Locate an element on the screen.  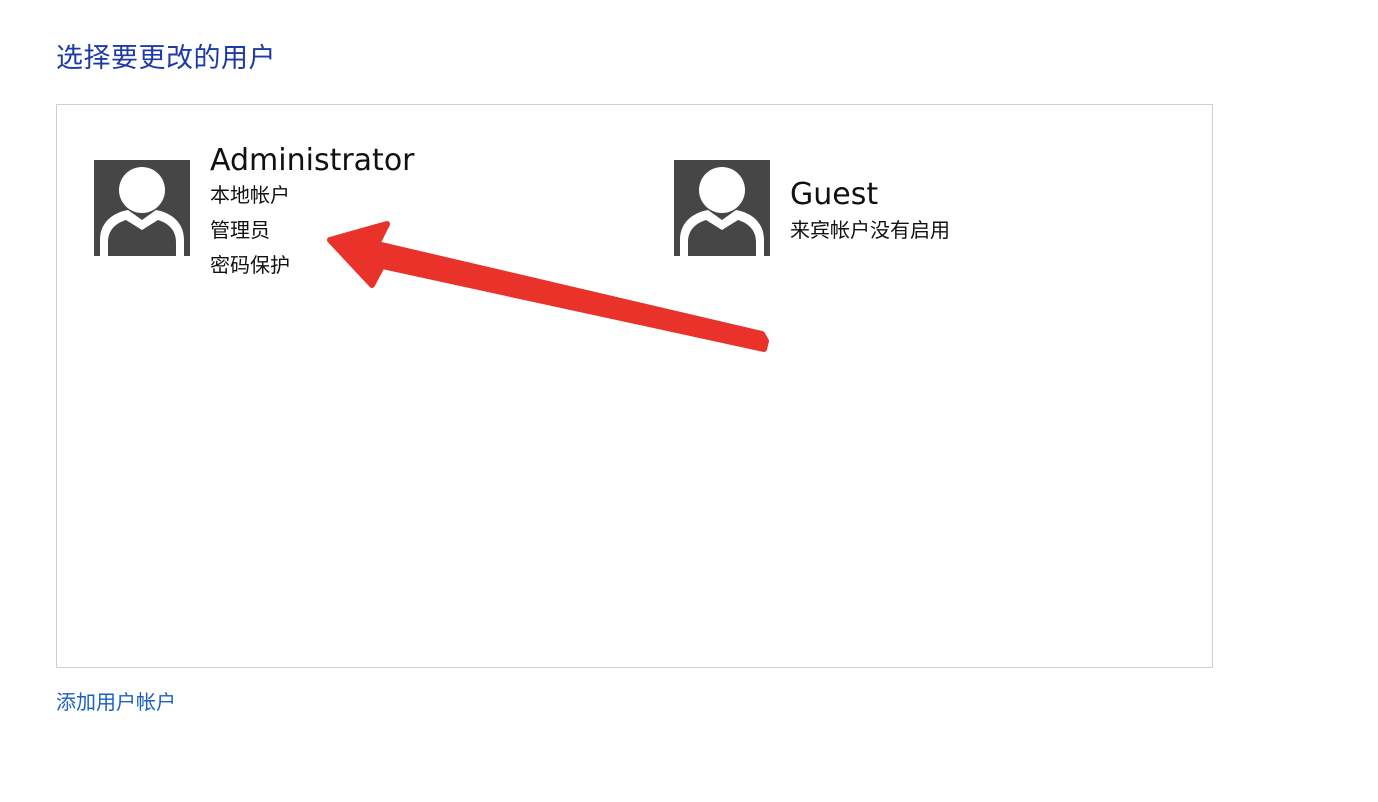
user-card-administrator: Administrator 本地帐户 管理员 密码保护 is located at coordinates (274, 218).